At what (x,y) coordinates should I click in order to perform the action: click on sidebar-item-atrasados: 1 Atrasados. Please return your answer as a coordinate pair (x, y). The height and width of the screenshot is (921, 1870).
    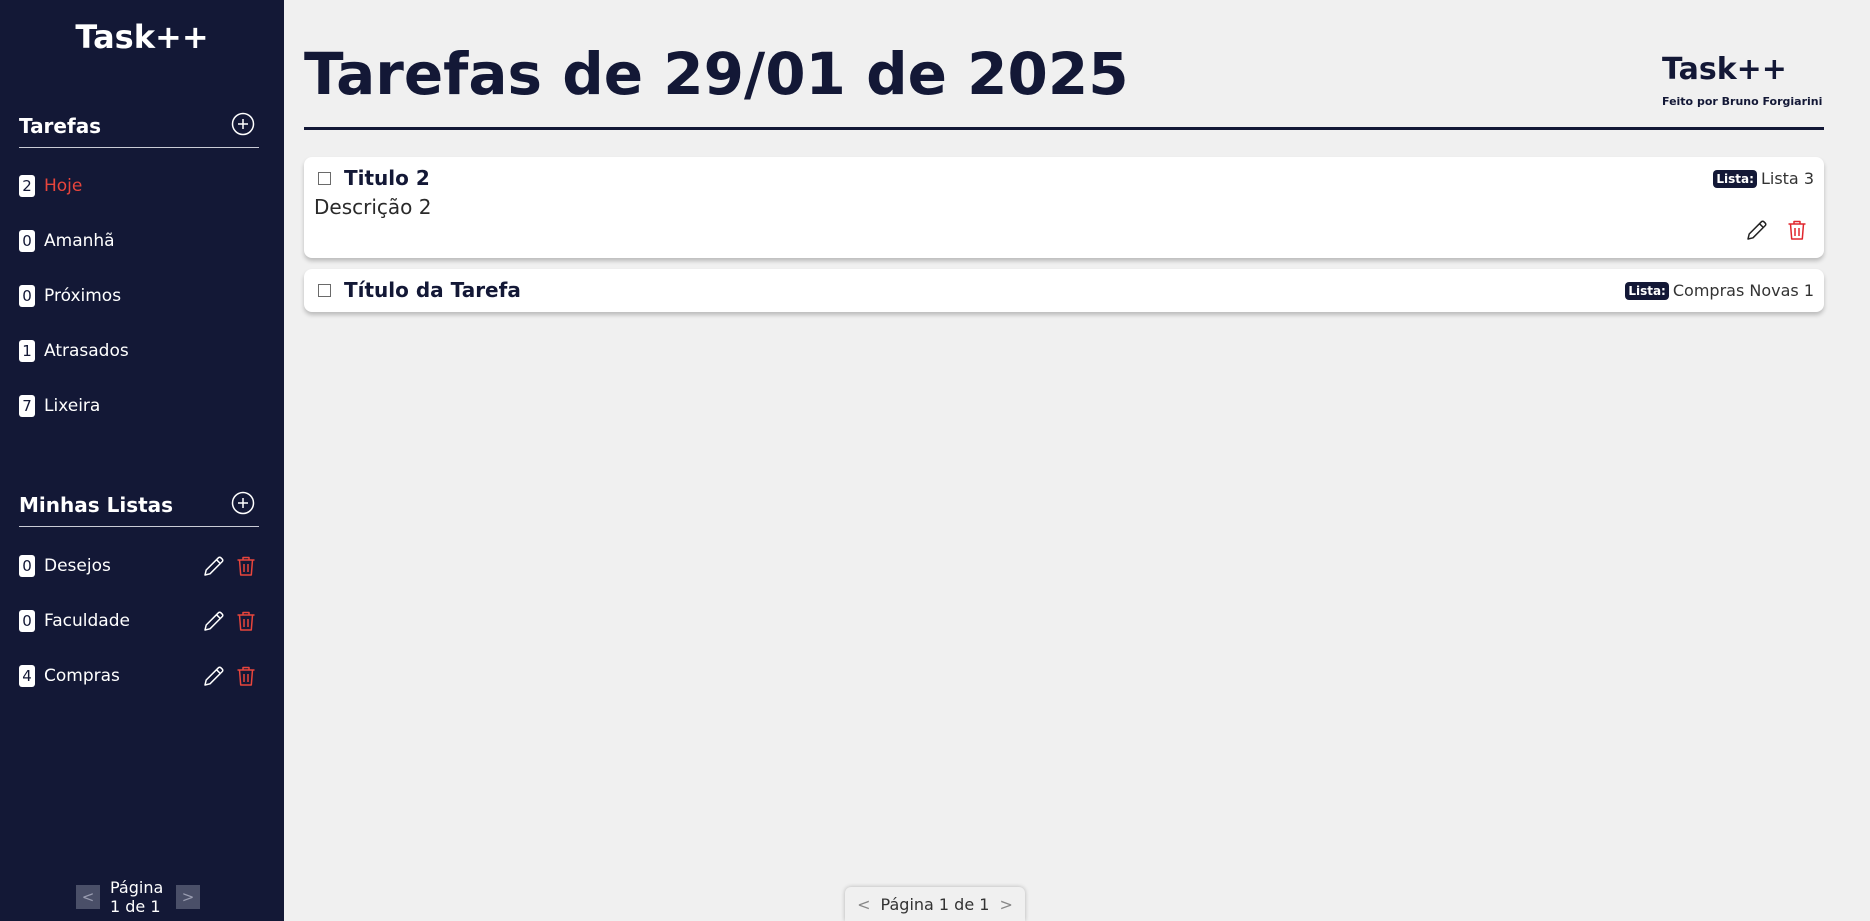
    Looking at the image, I should click on (139, 351).